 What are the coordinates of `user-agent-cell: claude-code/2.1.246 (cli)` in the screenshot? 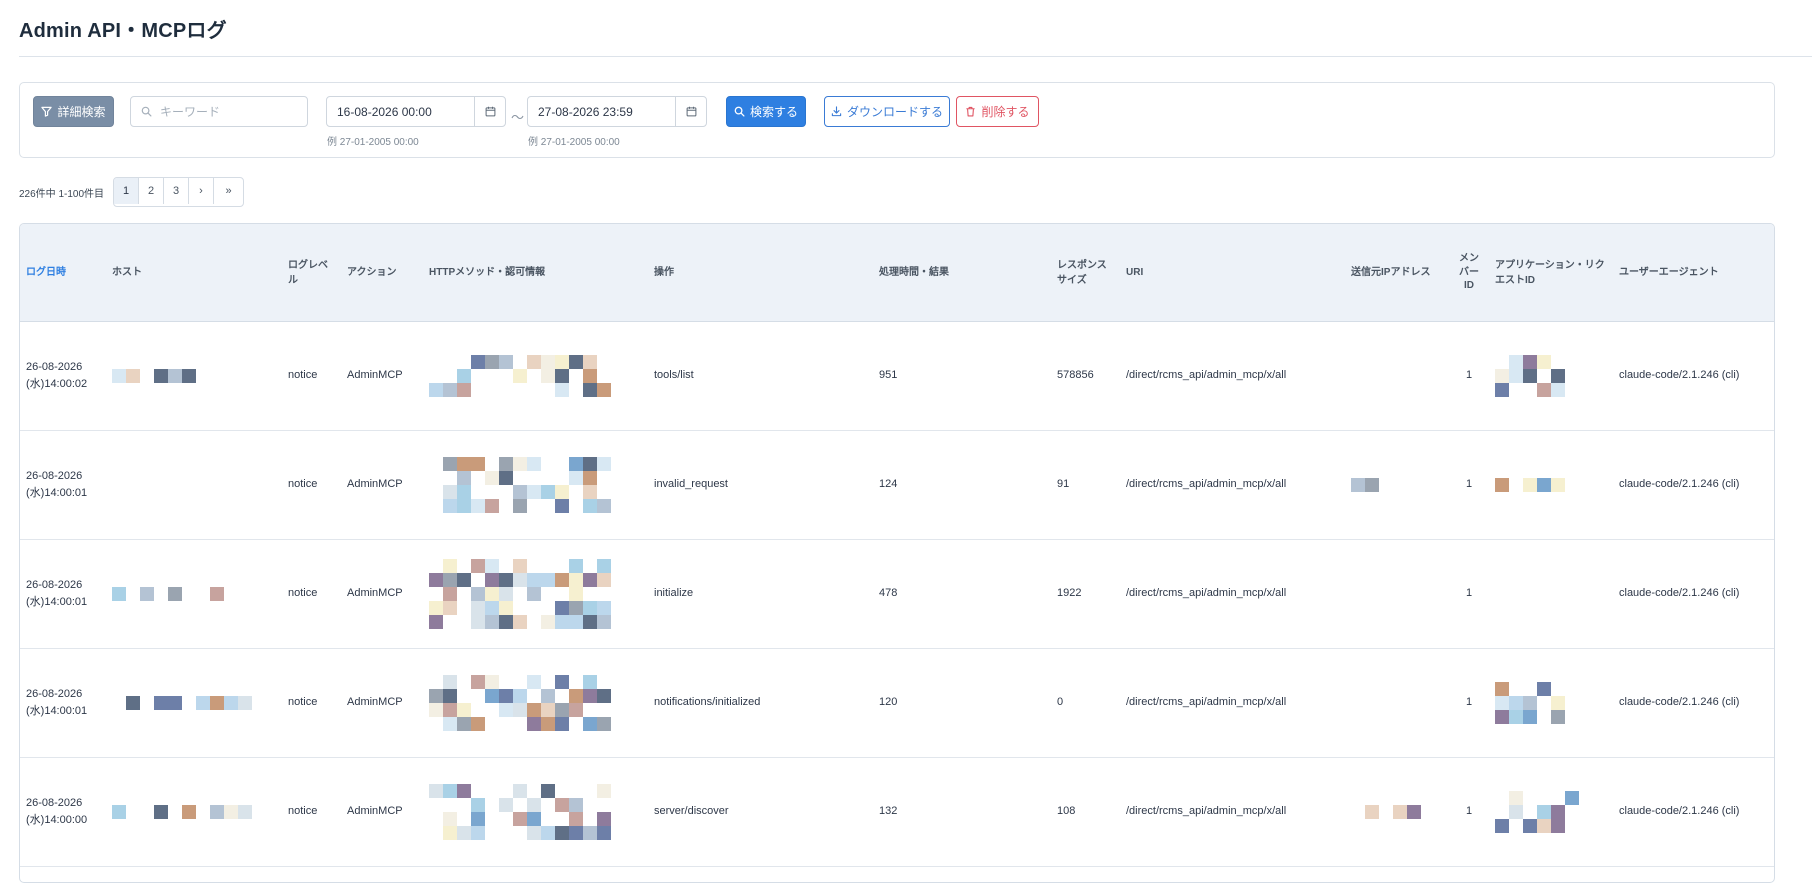 It's located at (1693, 594).